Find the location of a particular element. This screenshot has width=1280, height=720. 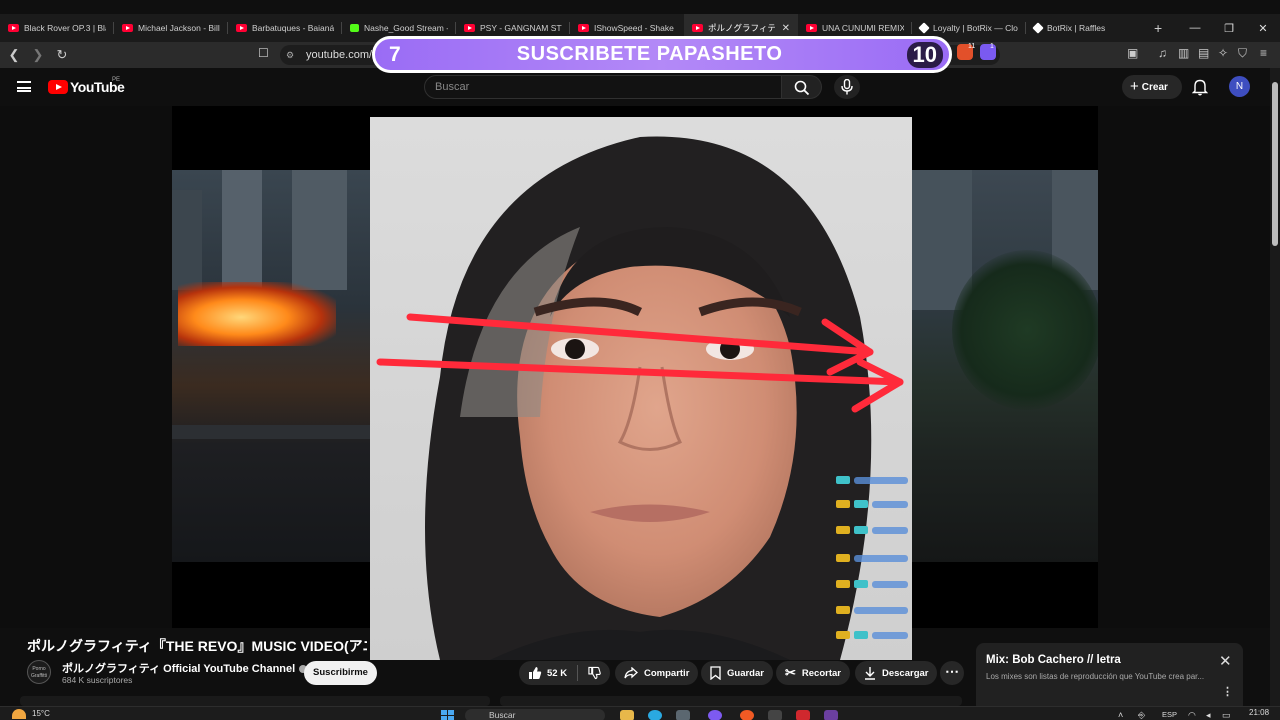

wifi-icon: ◠ is located at coordinates (1192, 715).